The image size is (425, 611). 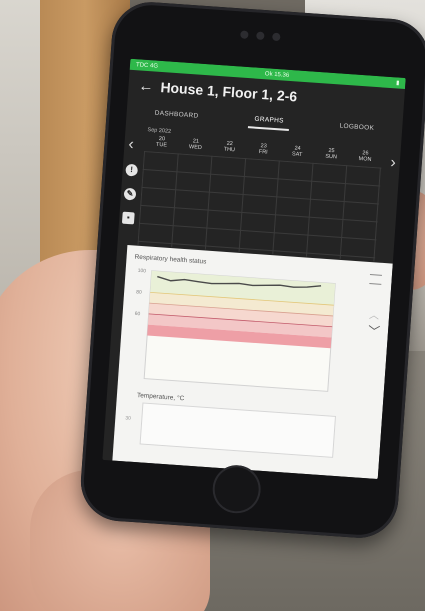 What do you see at coordinates (374, 331) in the screenshot?
I see `chevron-down-icon: ﹀` at bounding box center [374, 331].